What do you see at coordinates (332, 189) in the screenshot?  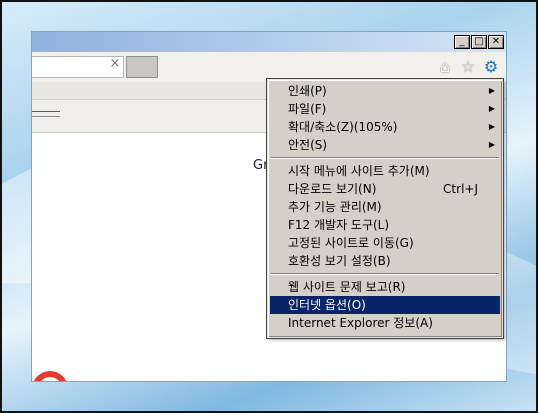 I see `menu-item-label: 다운로드 보기(N)` at bounding box center [332, 189].